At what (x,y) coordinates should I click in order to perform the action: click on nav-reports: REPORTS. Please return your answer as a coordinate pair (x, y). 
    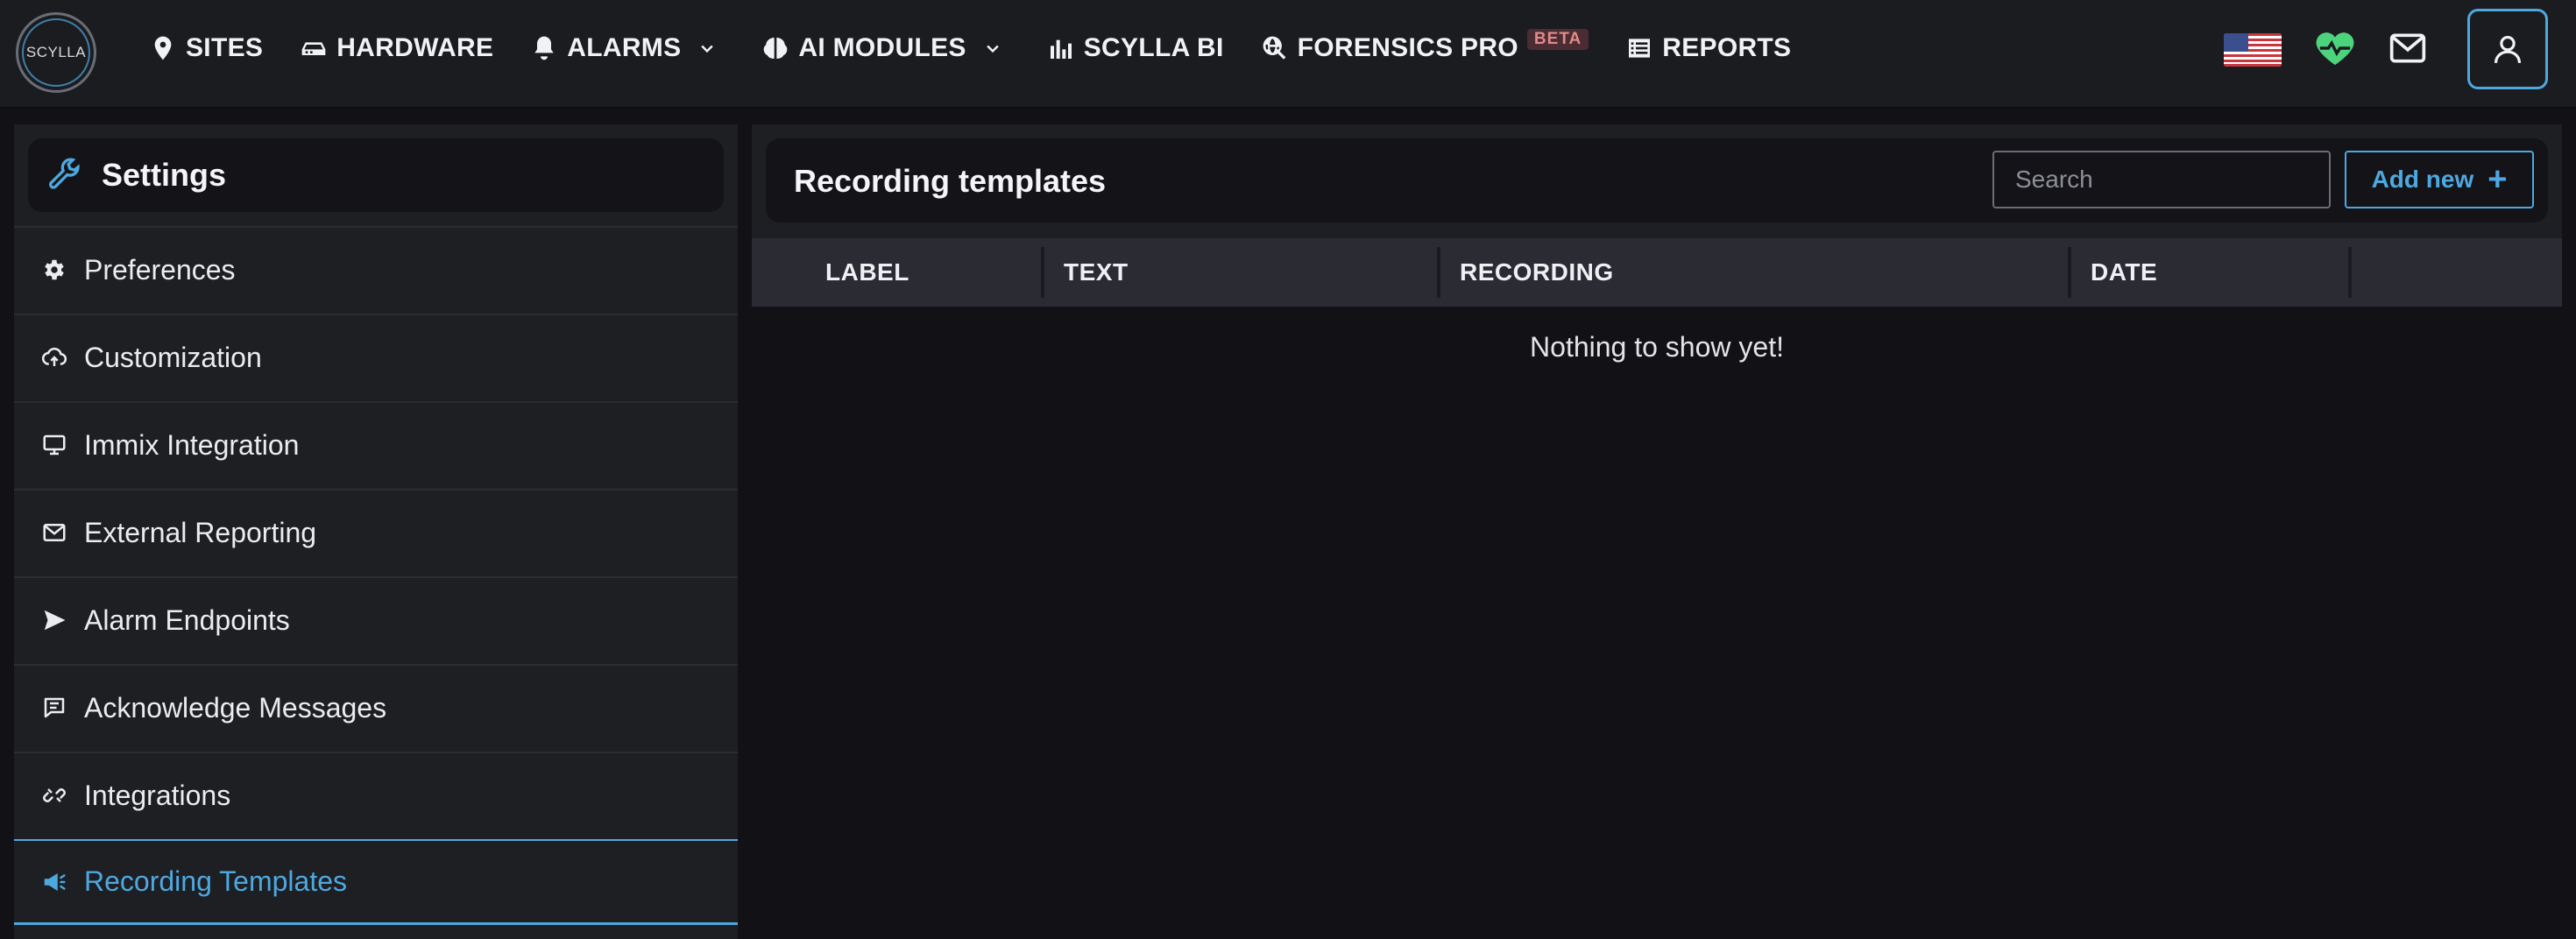
    Looking at the image, I should click on (1708, 48).